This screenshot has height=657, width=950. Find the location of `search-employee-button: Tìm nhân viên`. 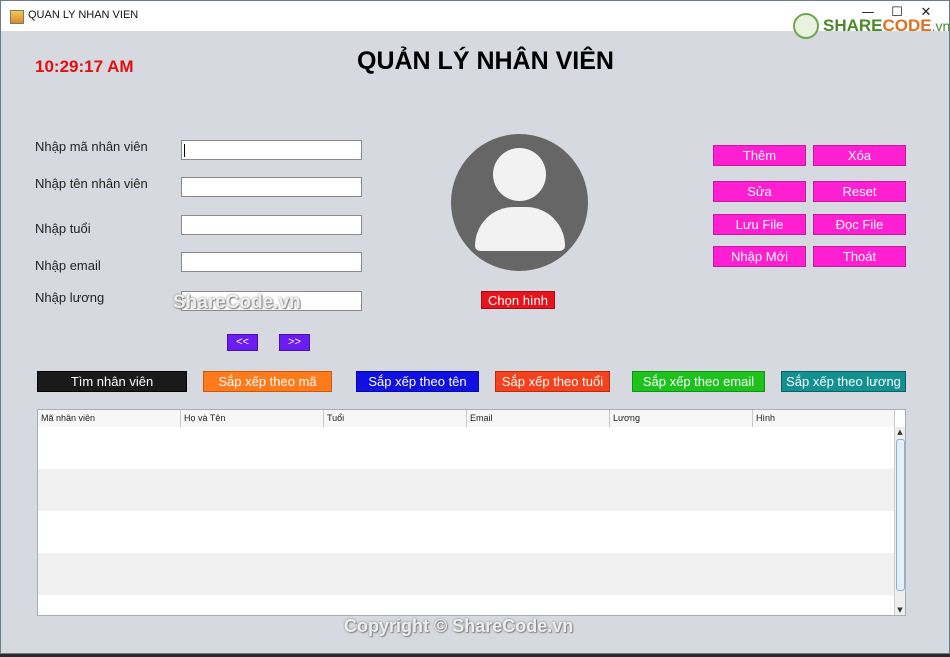

search-employee-button: Tìm nhân viên is located at coordinates (112, 381).